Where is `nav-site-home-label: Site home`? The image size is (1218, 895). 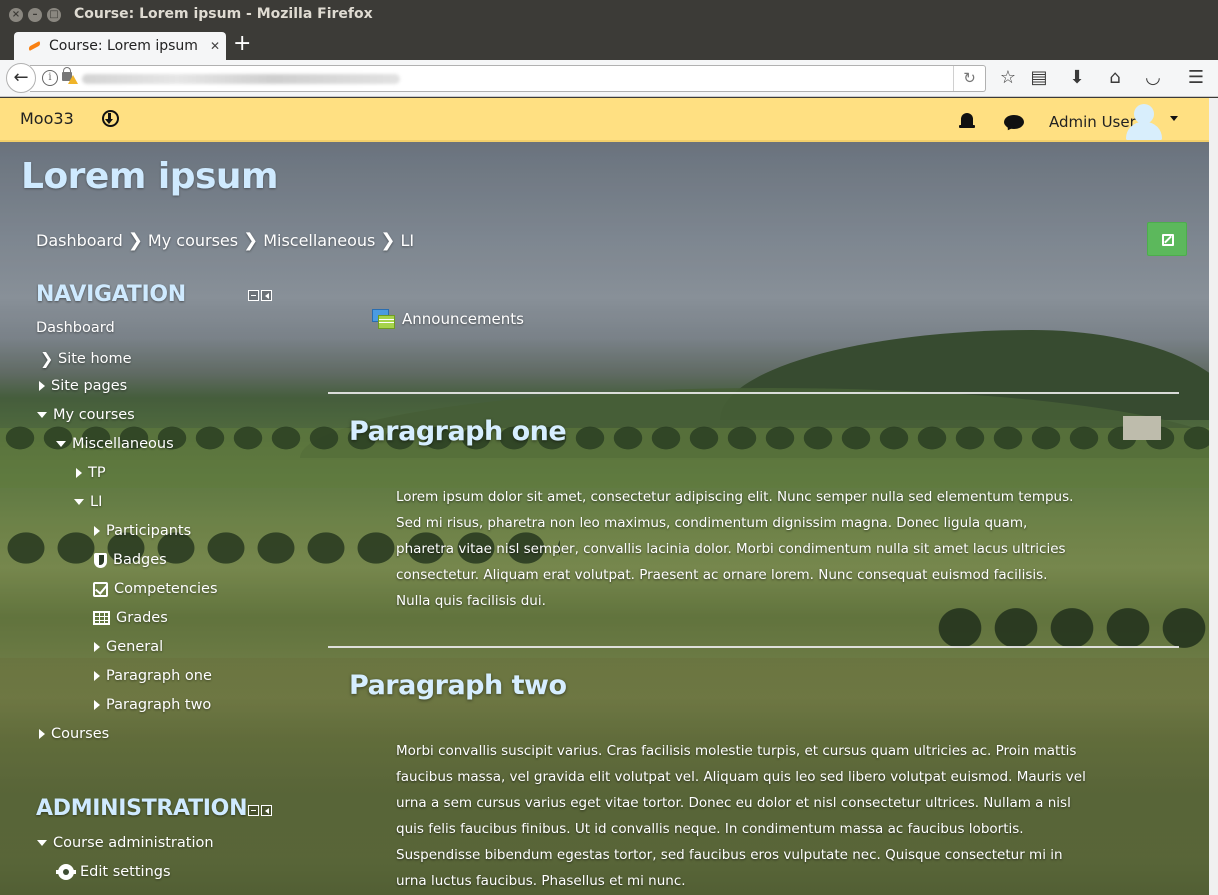
nav-site-home-label: Site home is located at coordinates (95, 358).